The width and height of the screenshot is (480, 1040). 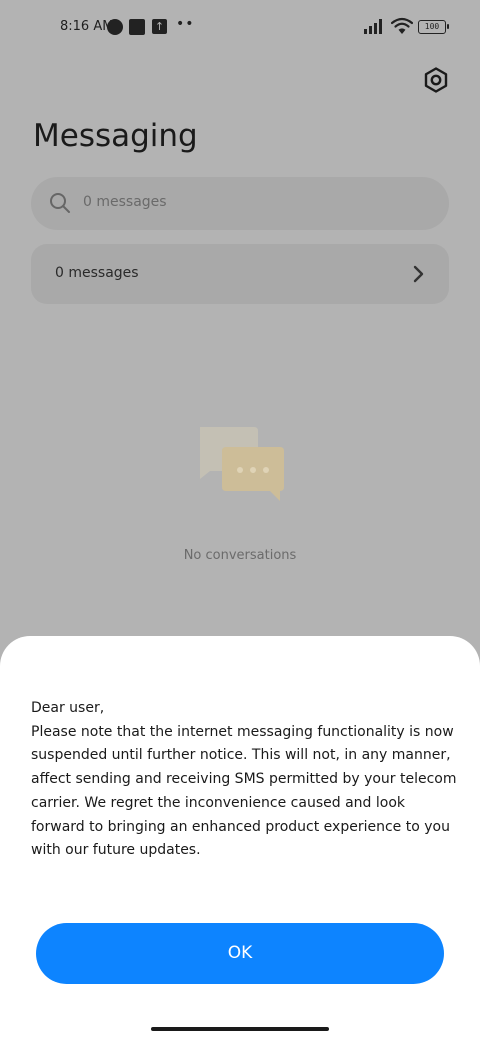 What do you see at coordinates (125, 202) in the screenshot?
I see `search-placeholder: 0 messages` at bounding box center [125, 202].